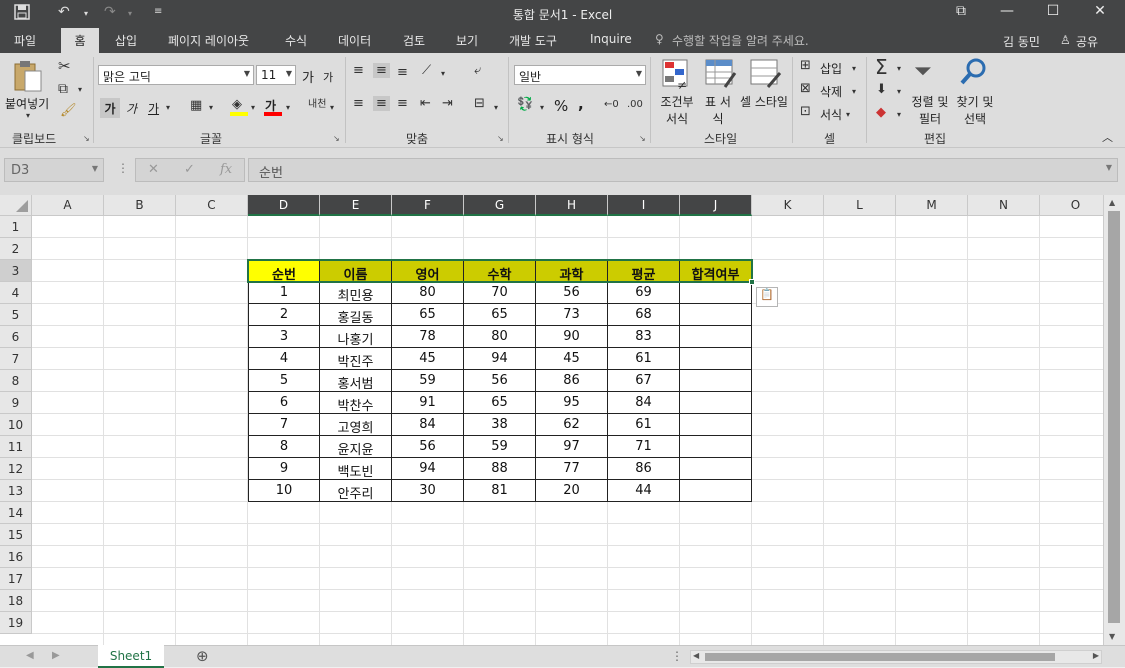  Describe the element at coordinates (428, 205) in the screenshot. I see `column-header-f: F` at that location.